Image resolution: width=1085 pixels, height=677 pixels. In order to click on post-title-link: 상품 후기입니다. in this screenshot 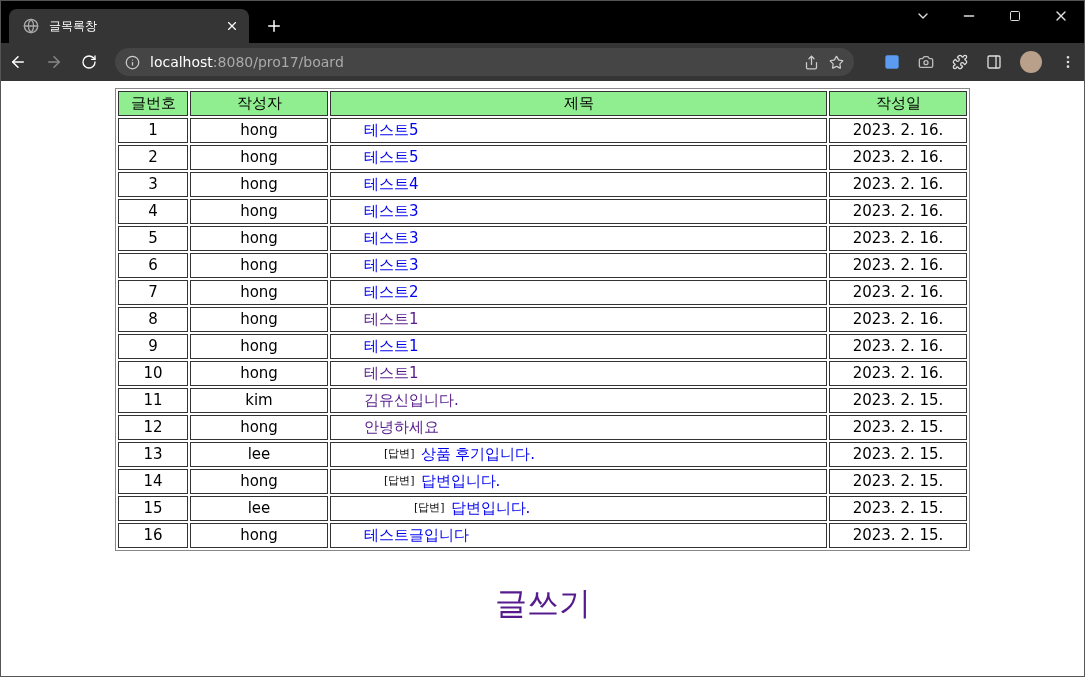, I will do `click(478, 454)`.